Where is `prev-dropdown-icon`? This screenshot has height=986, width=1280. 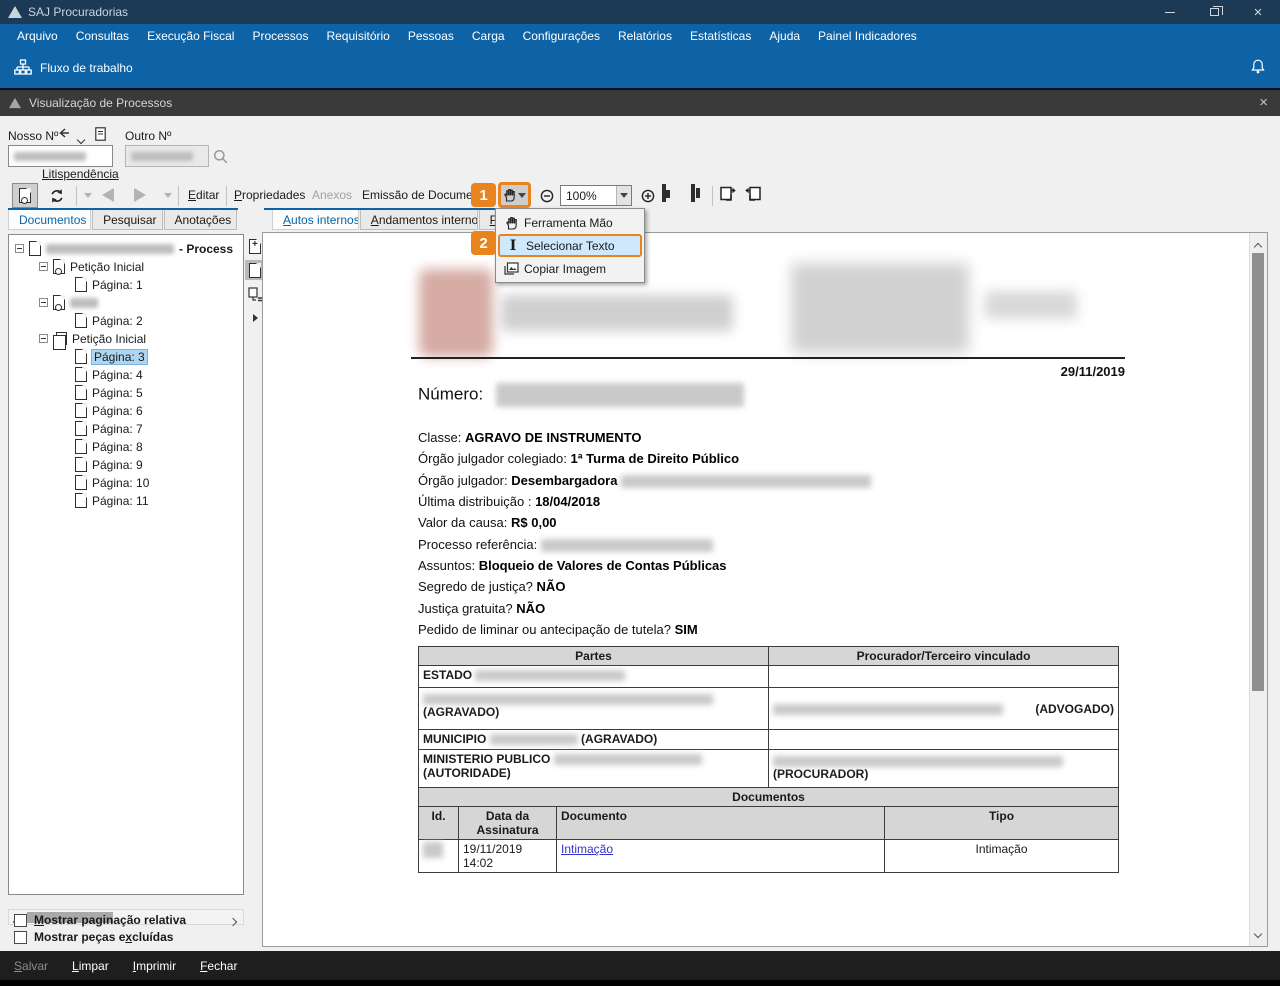
prev-dropdown-icon is located at coordinates (88, 195).